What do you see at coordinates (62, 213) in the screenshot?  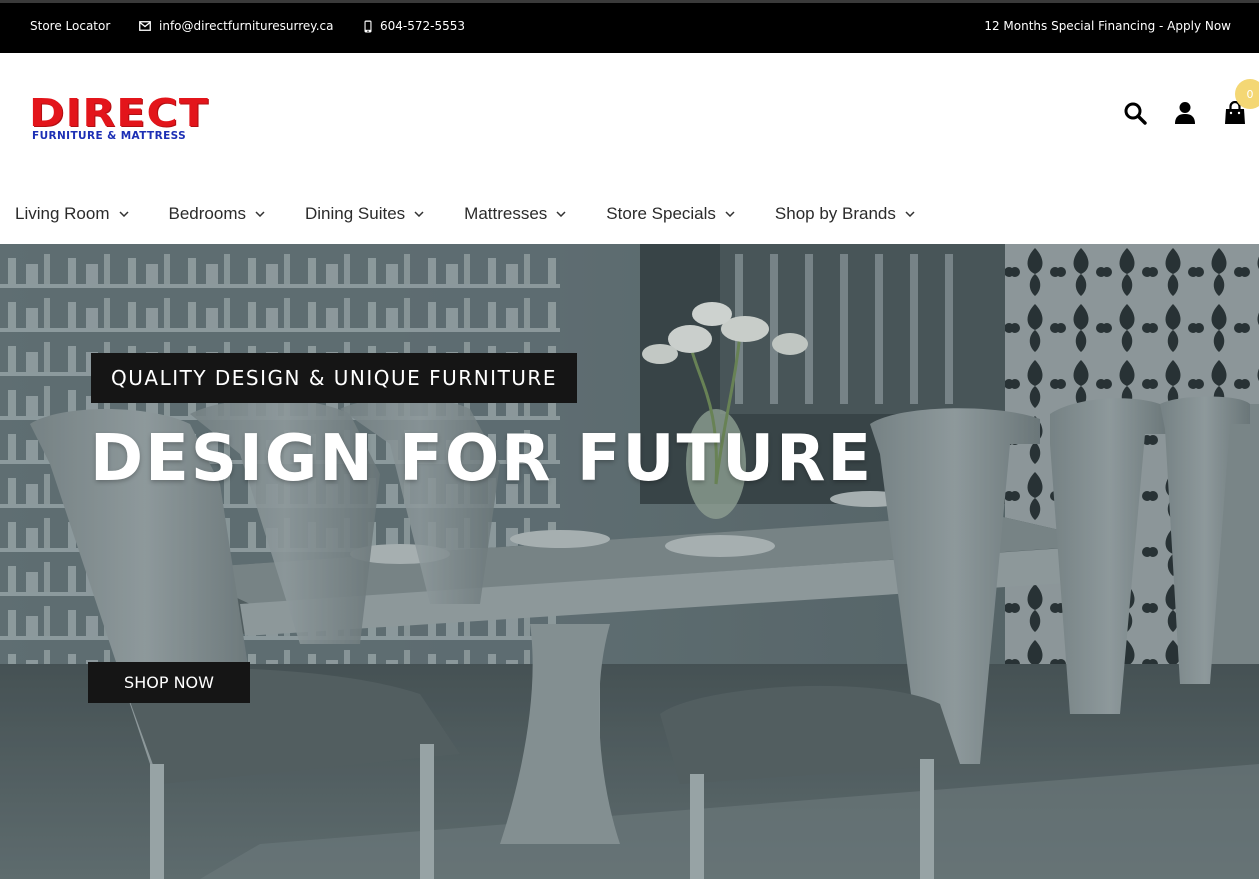 I see `nav-item-label: Living Room` at bounding box center [62, 213].